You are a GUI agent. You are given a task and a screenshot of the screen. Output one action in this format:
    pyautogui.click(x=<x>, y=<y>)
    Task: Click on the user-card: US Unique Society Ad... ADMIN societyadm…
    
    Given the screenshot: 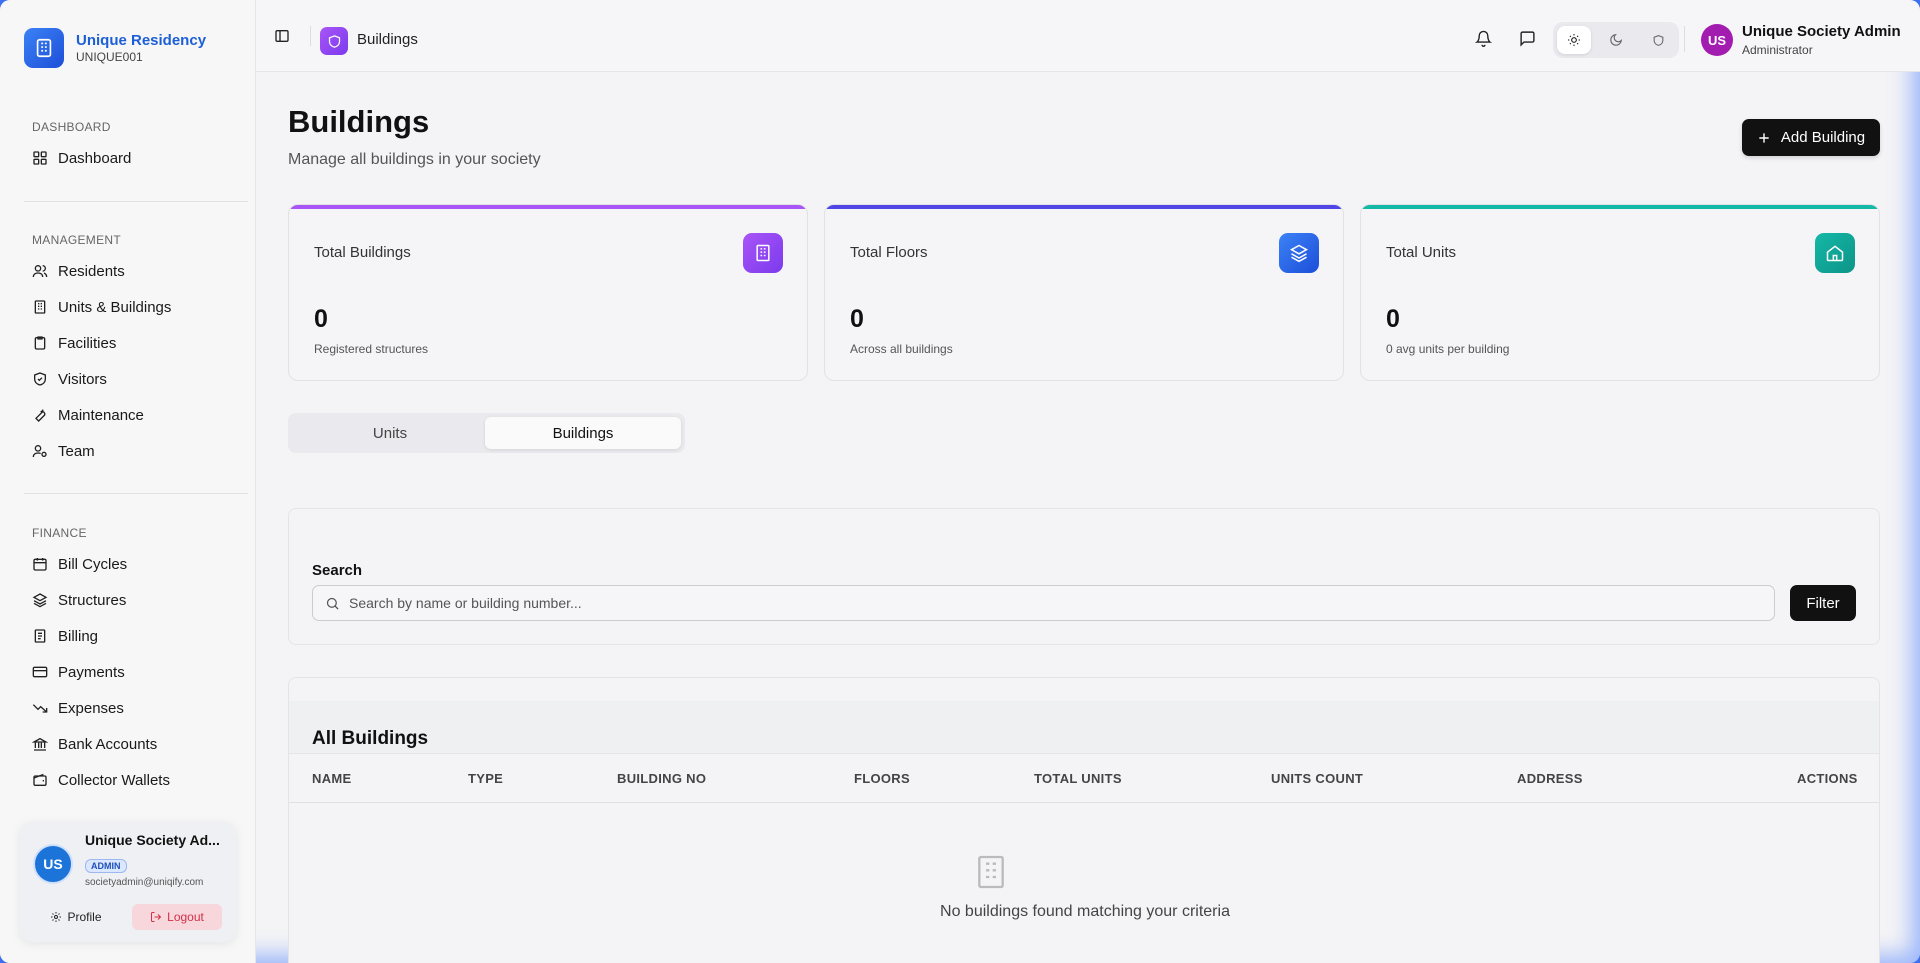 What is the action you would take?
    pyautogui.click(x=128, y=882)
    